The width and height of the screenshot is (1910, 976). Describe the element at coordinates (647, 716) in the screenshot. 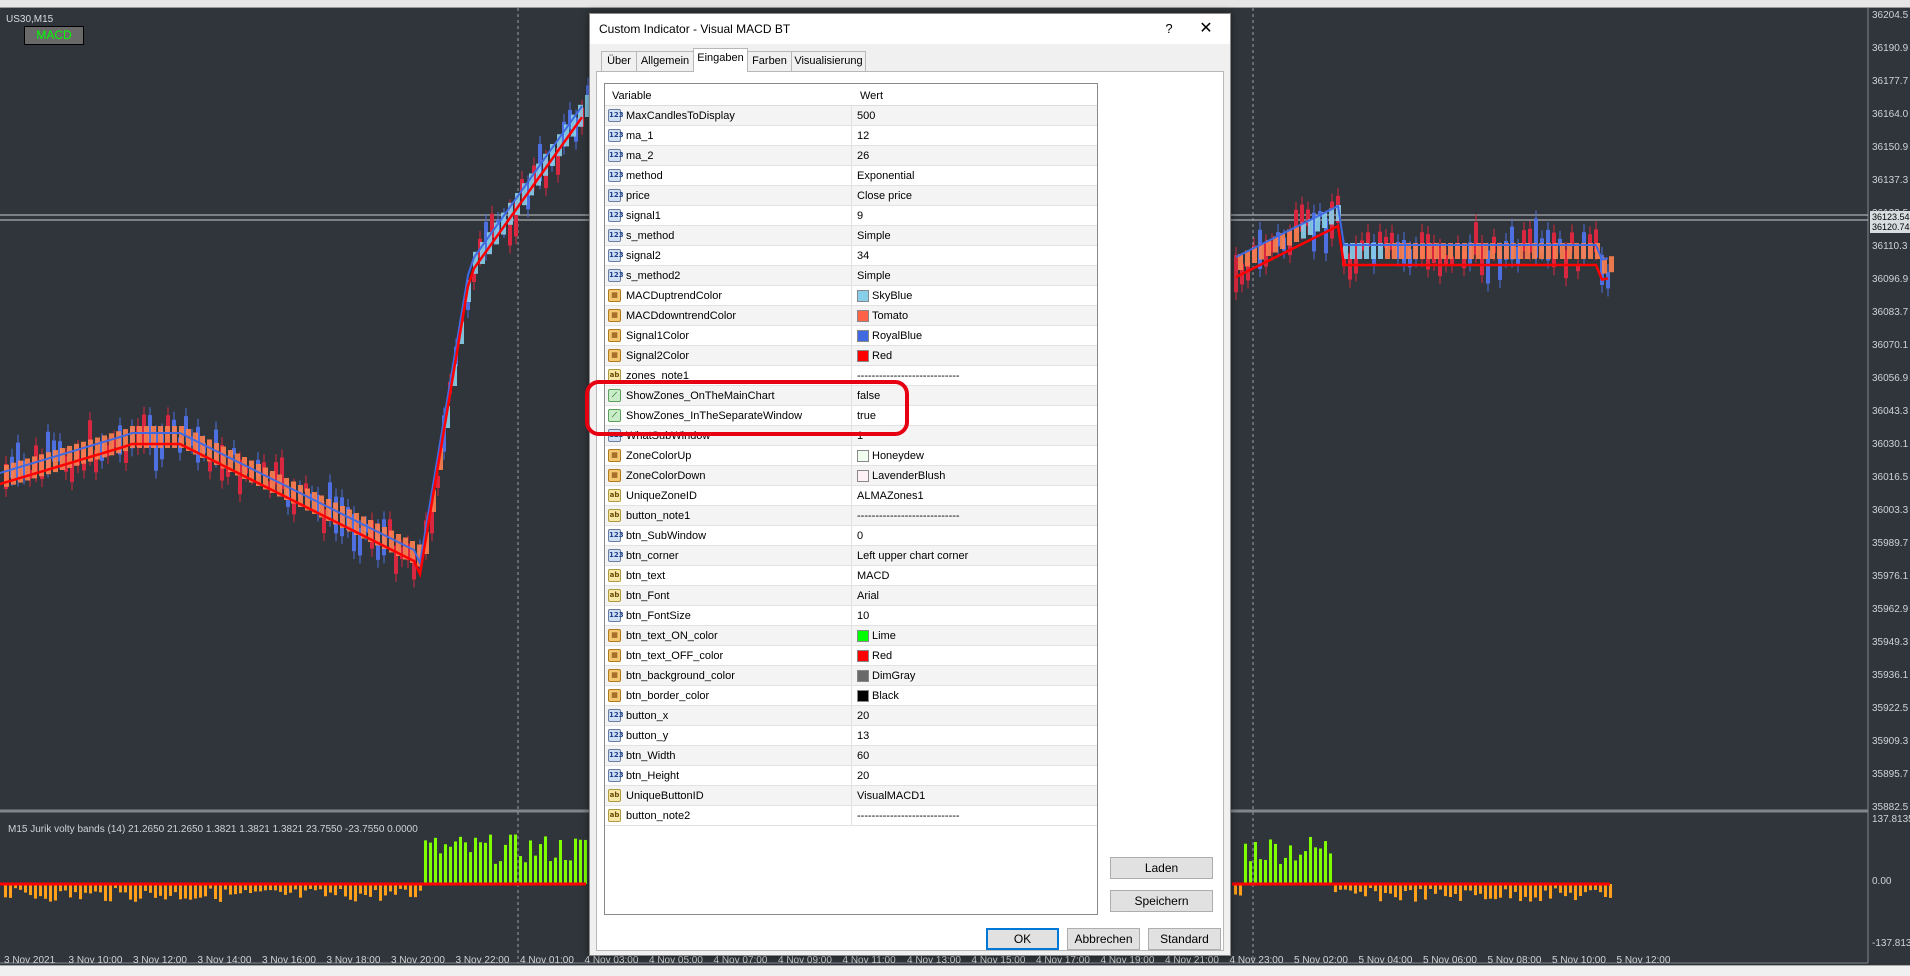

I see `variable-name: button_x` at that location.